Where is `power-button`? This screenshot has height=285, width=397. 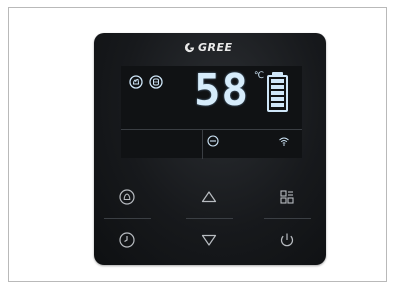
power-button is located at coordinates (287, 240).